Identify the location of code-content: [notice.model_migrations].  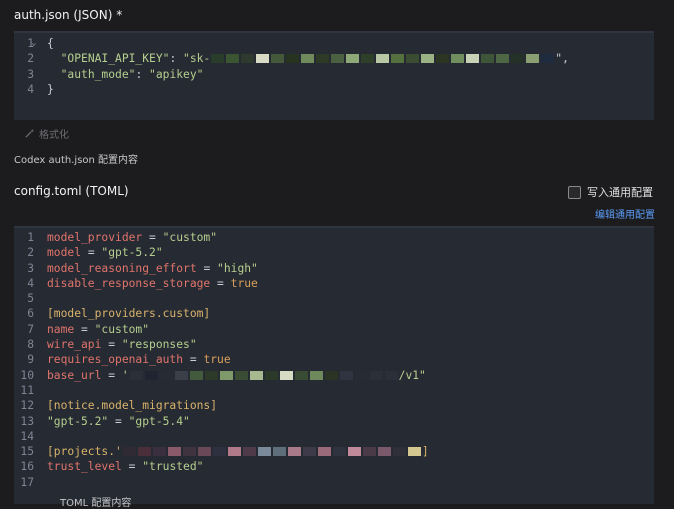
(132, 405).